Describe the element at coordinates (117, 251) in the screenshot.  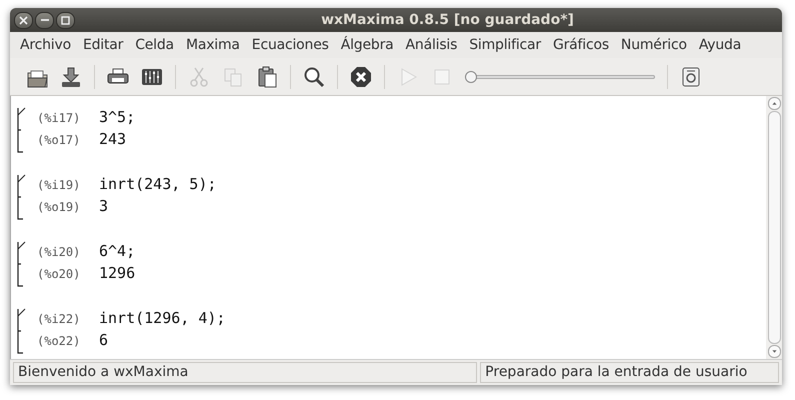
I see `input-code: 6^4;` at that location.